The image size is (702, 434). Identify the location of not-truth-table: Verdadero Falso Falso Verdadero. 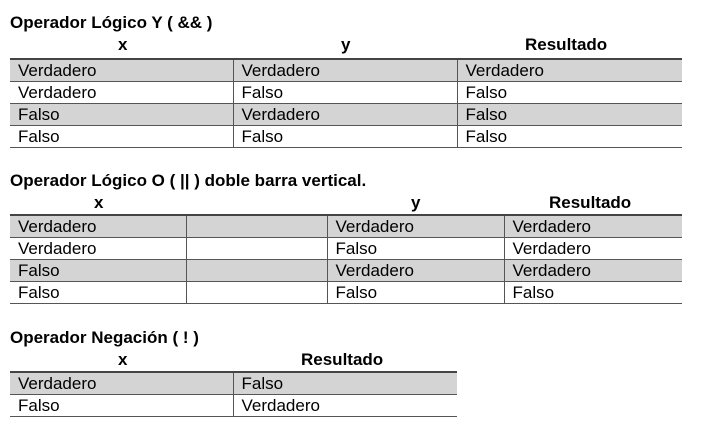
(233, 394).